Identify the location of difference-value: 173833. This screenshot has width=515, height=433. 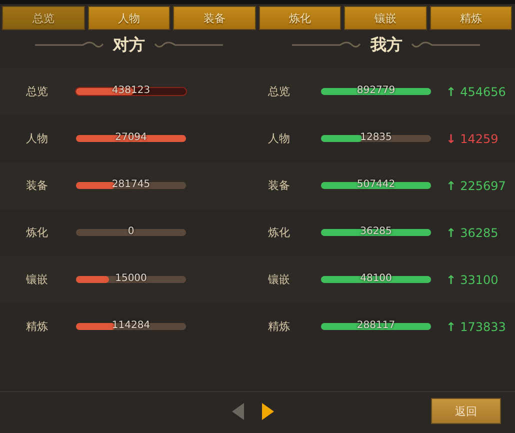
(483, 327).